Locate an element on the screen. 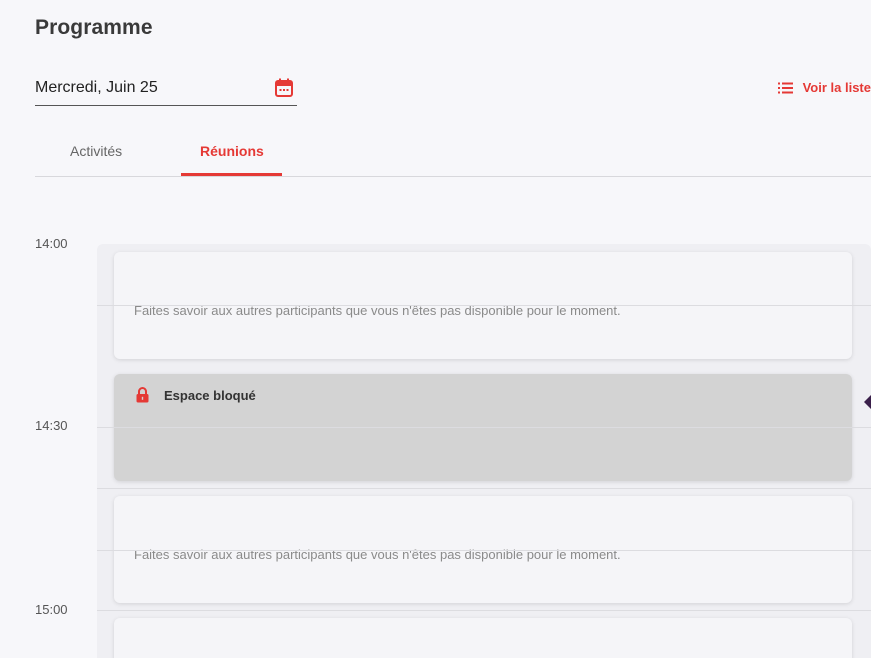 This screenshot has height=658, width=871. active-tab-indicator is located at coordinates (231, 174).